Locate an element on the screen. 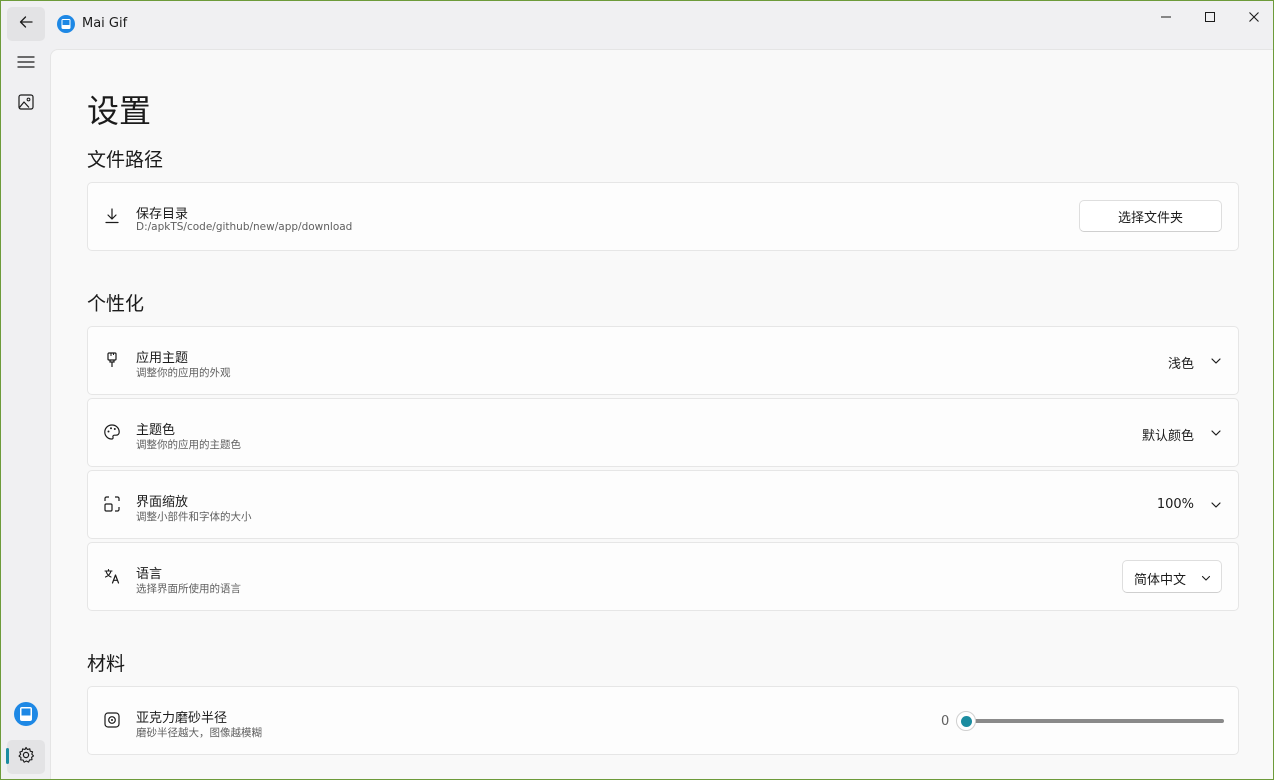 The height and width of the screenshot is (780, 1274). scale-dropdown-value: 100% is located at coordinates (1175, 504).